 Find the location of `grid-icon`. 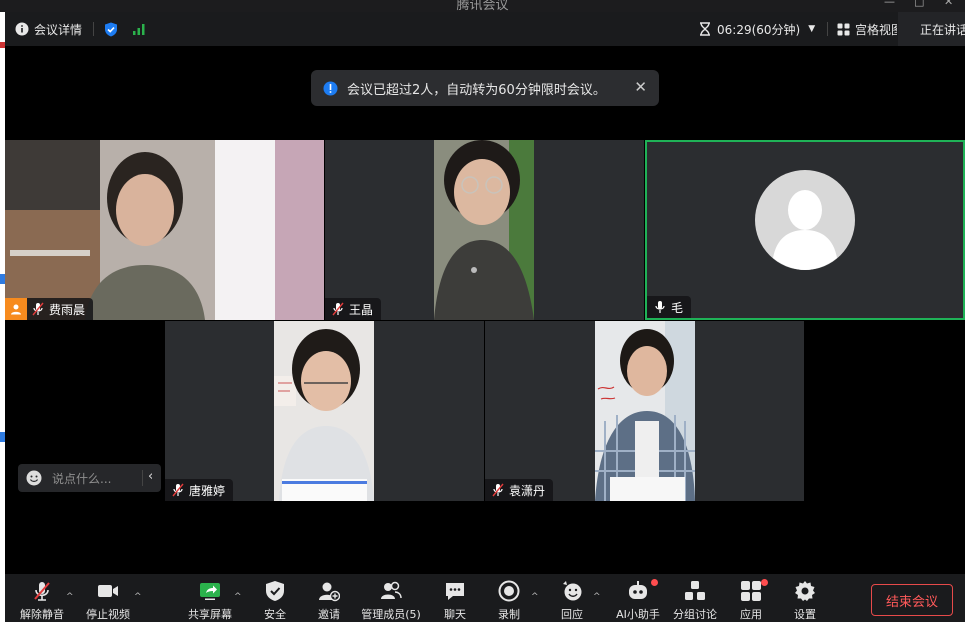

grid-icon is located at coordinates (843, 29).